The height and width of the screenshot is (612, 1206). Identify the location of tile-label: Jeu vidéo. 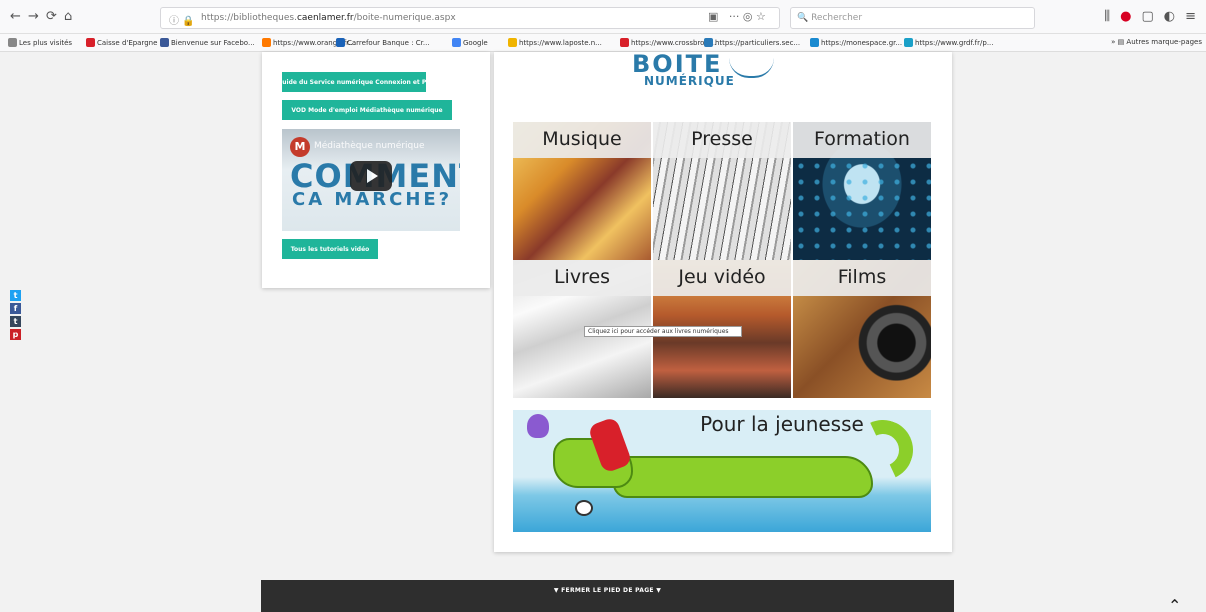
(722, 278).